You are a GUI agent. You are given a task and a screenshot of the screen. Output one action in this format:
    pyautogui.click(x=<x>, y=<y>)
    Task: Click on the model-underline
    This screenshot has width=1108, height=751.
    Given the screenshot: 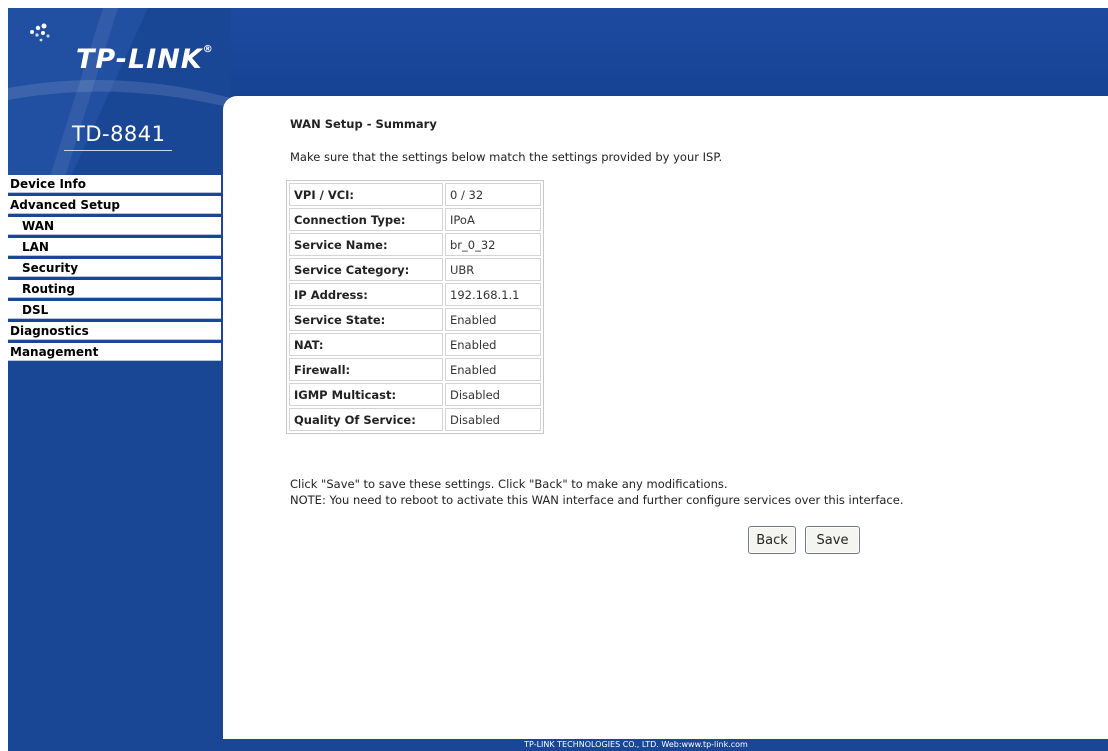 What is the action you would take?
    pyautogui.click(x=118, y=150)
    